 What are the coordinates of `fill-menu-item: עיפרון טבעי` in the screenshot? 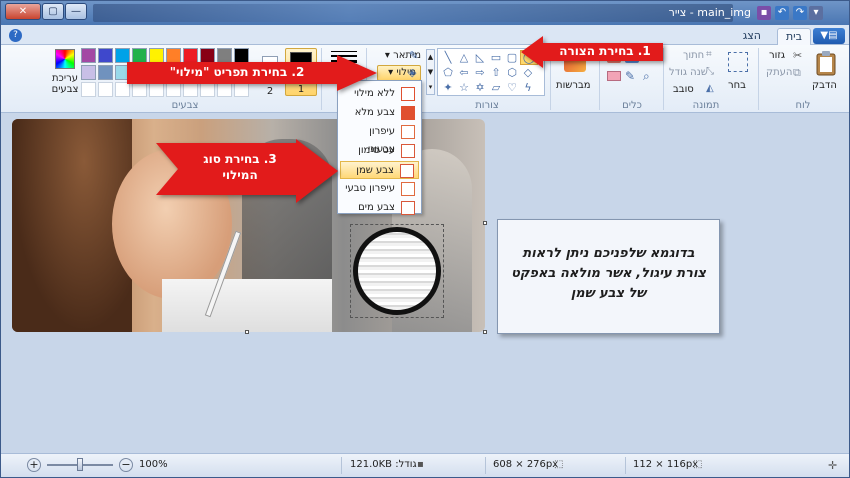 It's located at (379, 189).